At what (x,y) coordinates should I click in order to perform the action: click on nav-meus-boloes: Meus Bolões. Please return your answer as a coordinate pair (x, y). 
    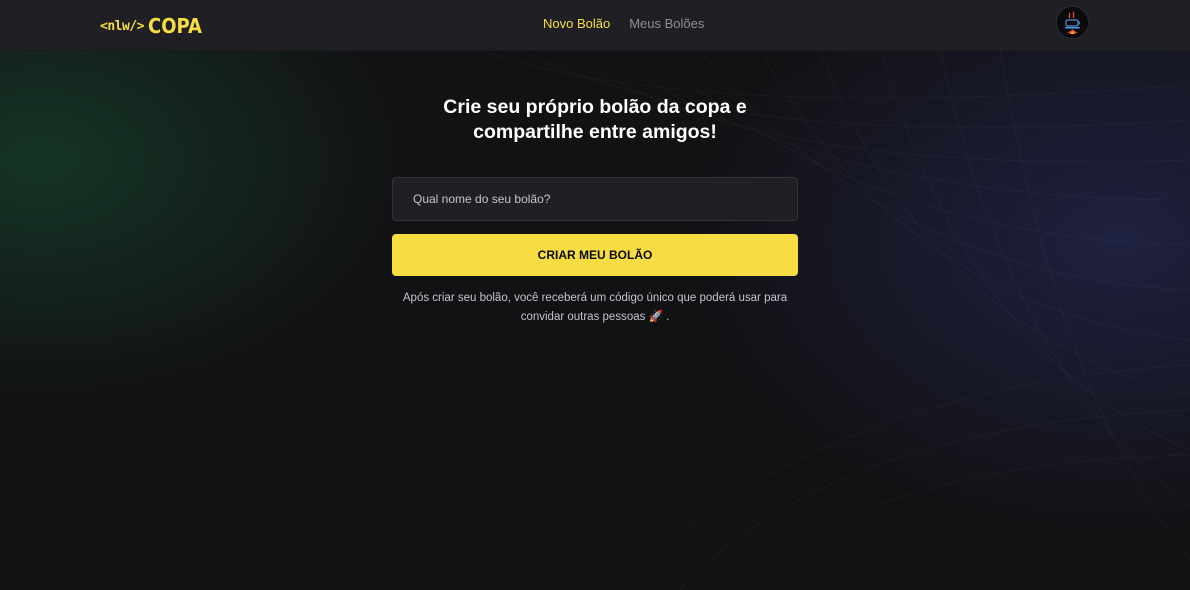
    Looking at the image, I should click on (666, 23).